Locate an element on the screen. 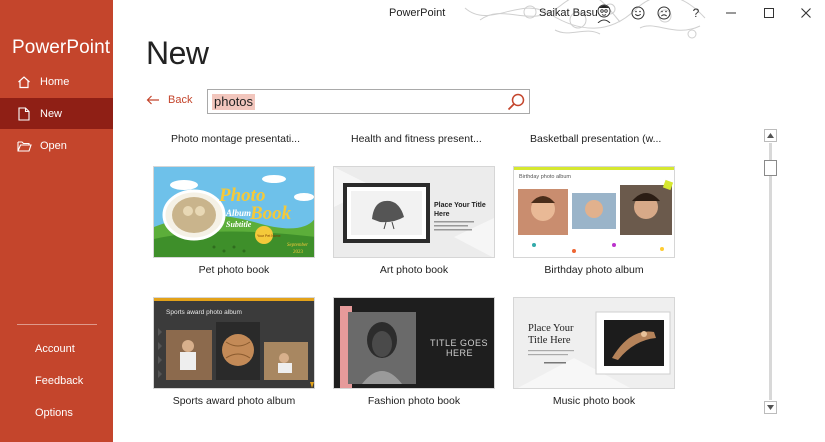  minimize-icon is located at coordinates (731, 13).